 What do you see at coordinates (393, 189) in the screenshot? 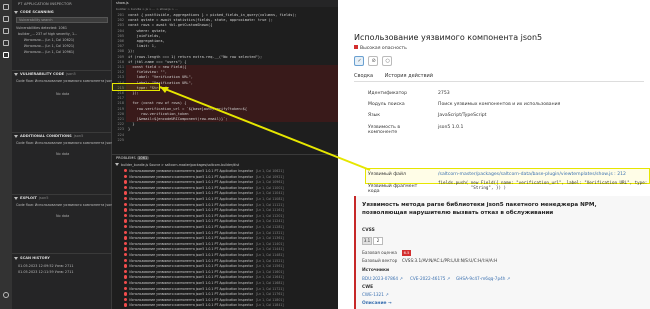
I see `code-sample-label: Уязвимый фрагмент кода` at bounding box center [393, 189].